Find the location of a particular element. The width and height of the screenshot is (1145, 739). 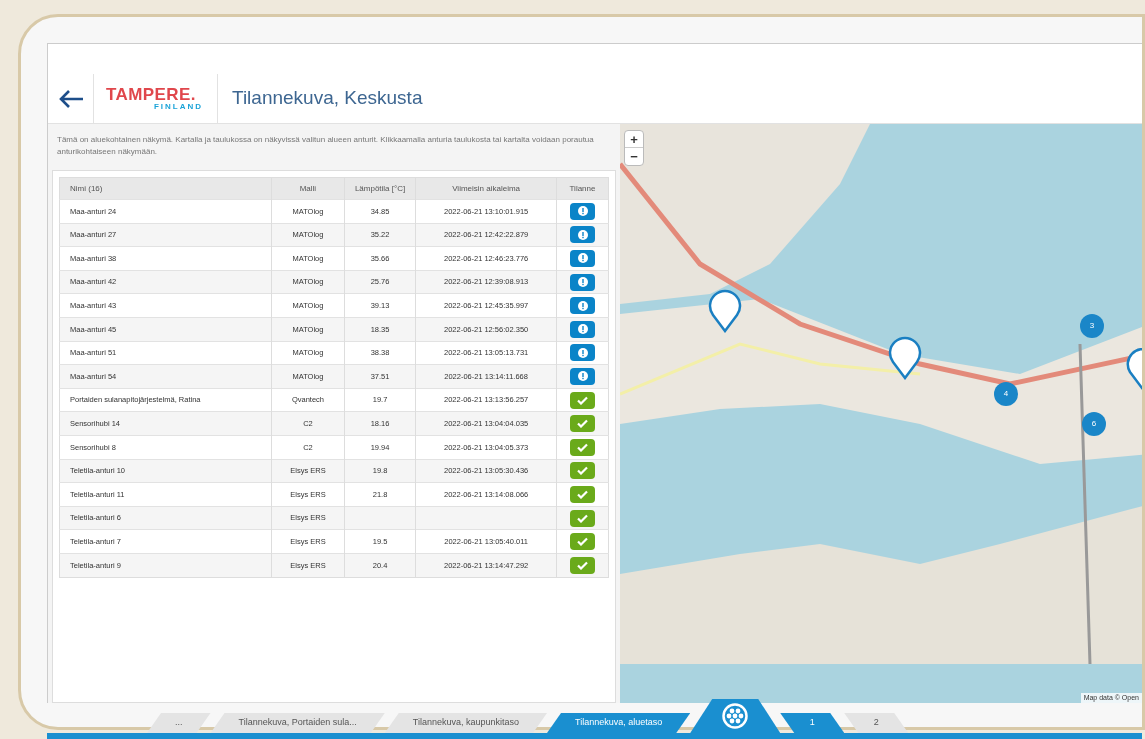

cluster-marker: 3 is located at coordinates (1092, 326).